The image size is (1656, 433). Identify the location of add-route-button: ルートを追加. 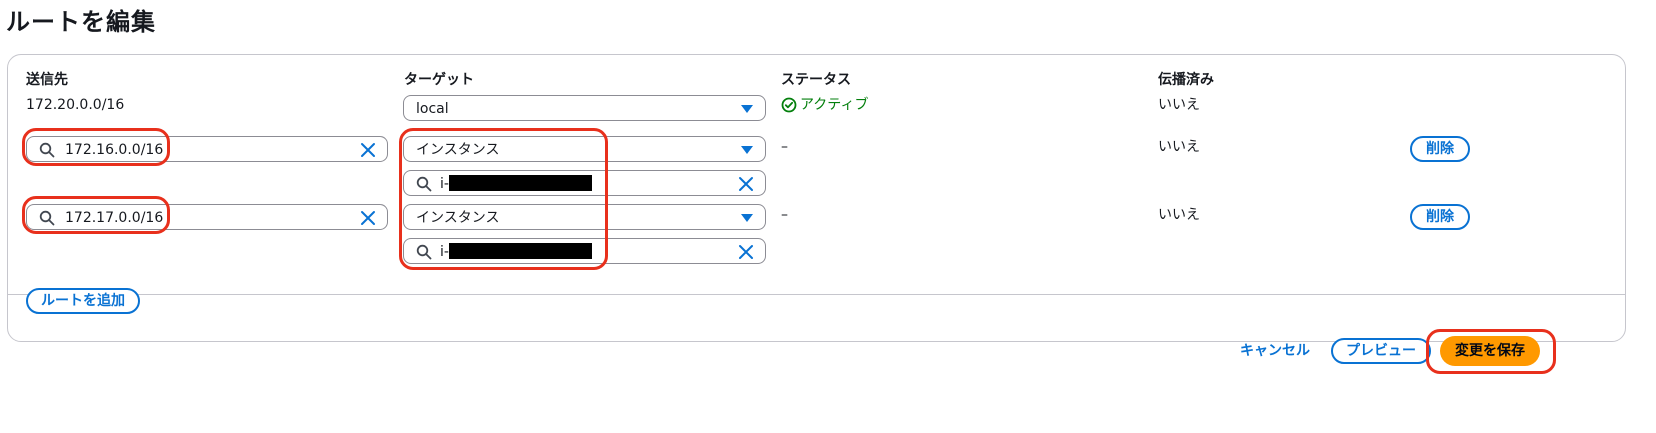
(83, 301).